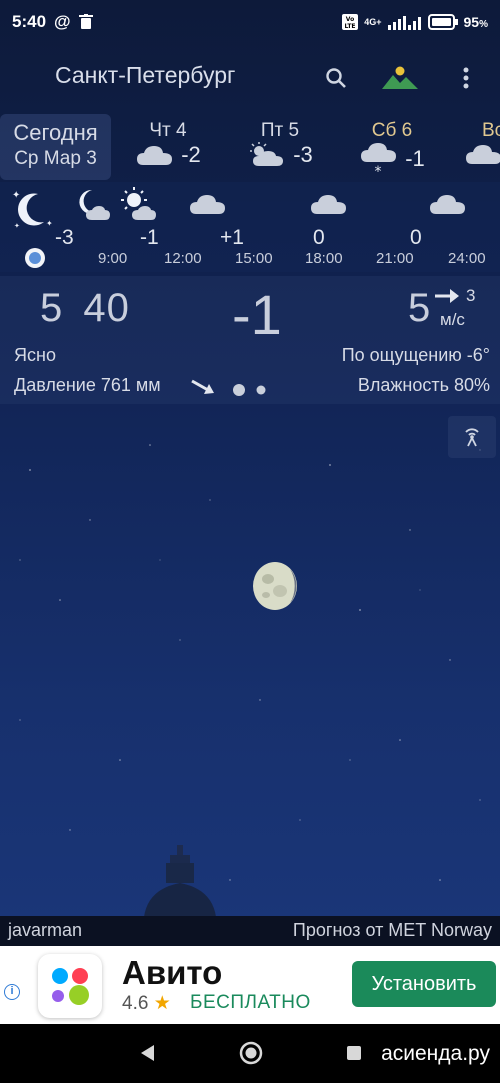 This screenshot has height=1083, width=500. I want to click on pressure: Давление 761 мм, so click(87, 385).